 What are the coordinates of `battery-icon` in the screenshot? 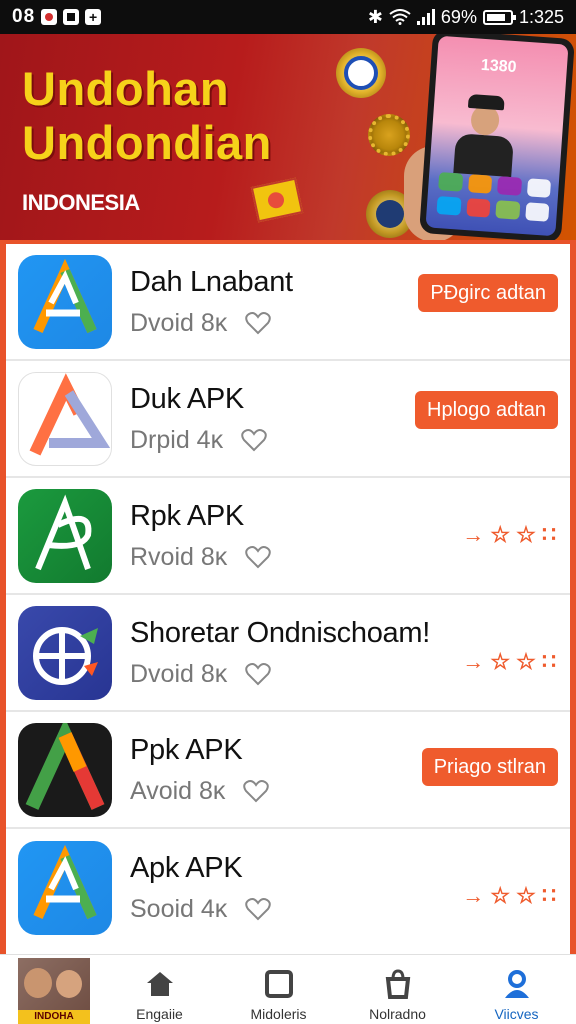 It's located at (499, 17).